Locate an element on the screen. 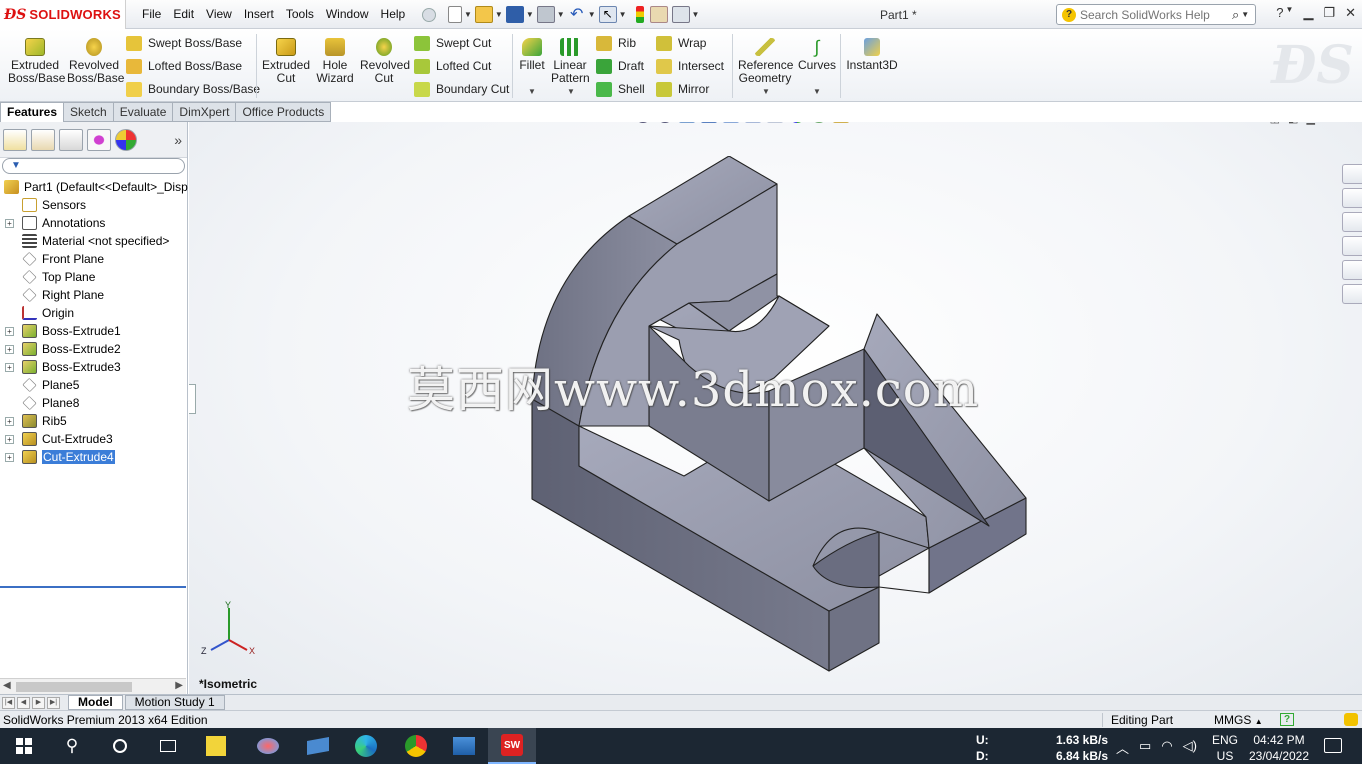  menu-file: File is located at coordinates (151, 14).